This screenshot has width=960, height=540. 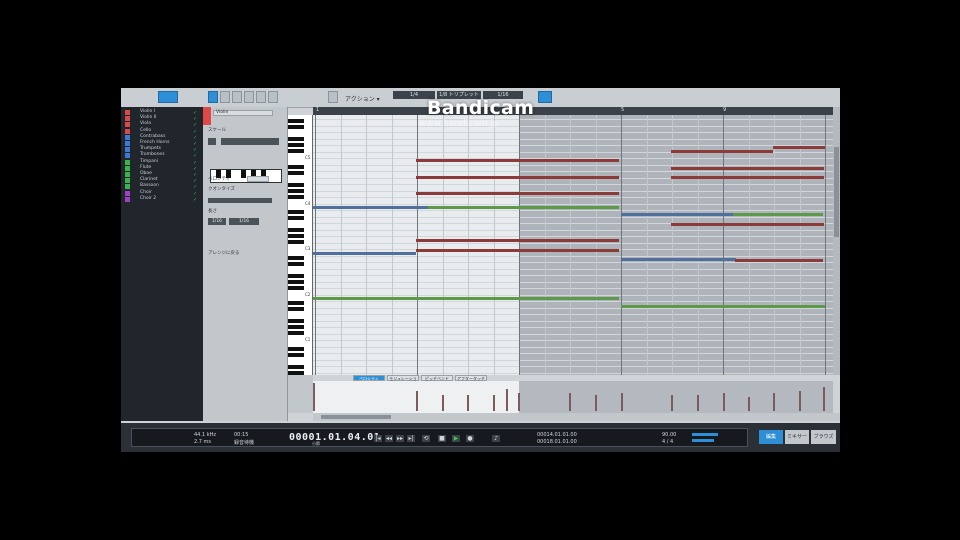 I want to click on loop-icon: ⟲, so click(x=426, y=438).